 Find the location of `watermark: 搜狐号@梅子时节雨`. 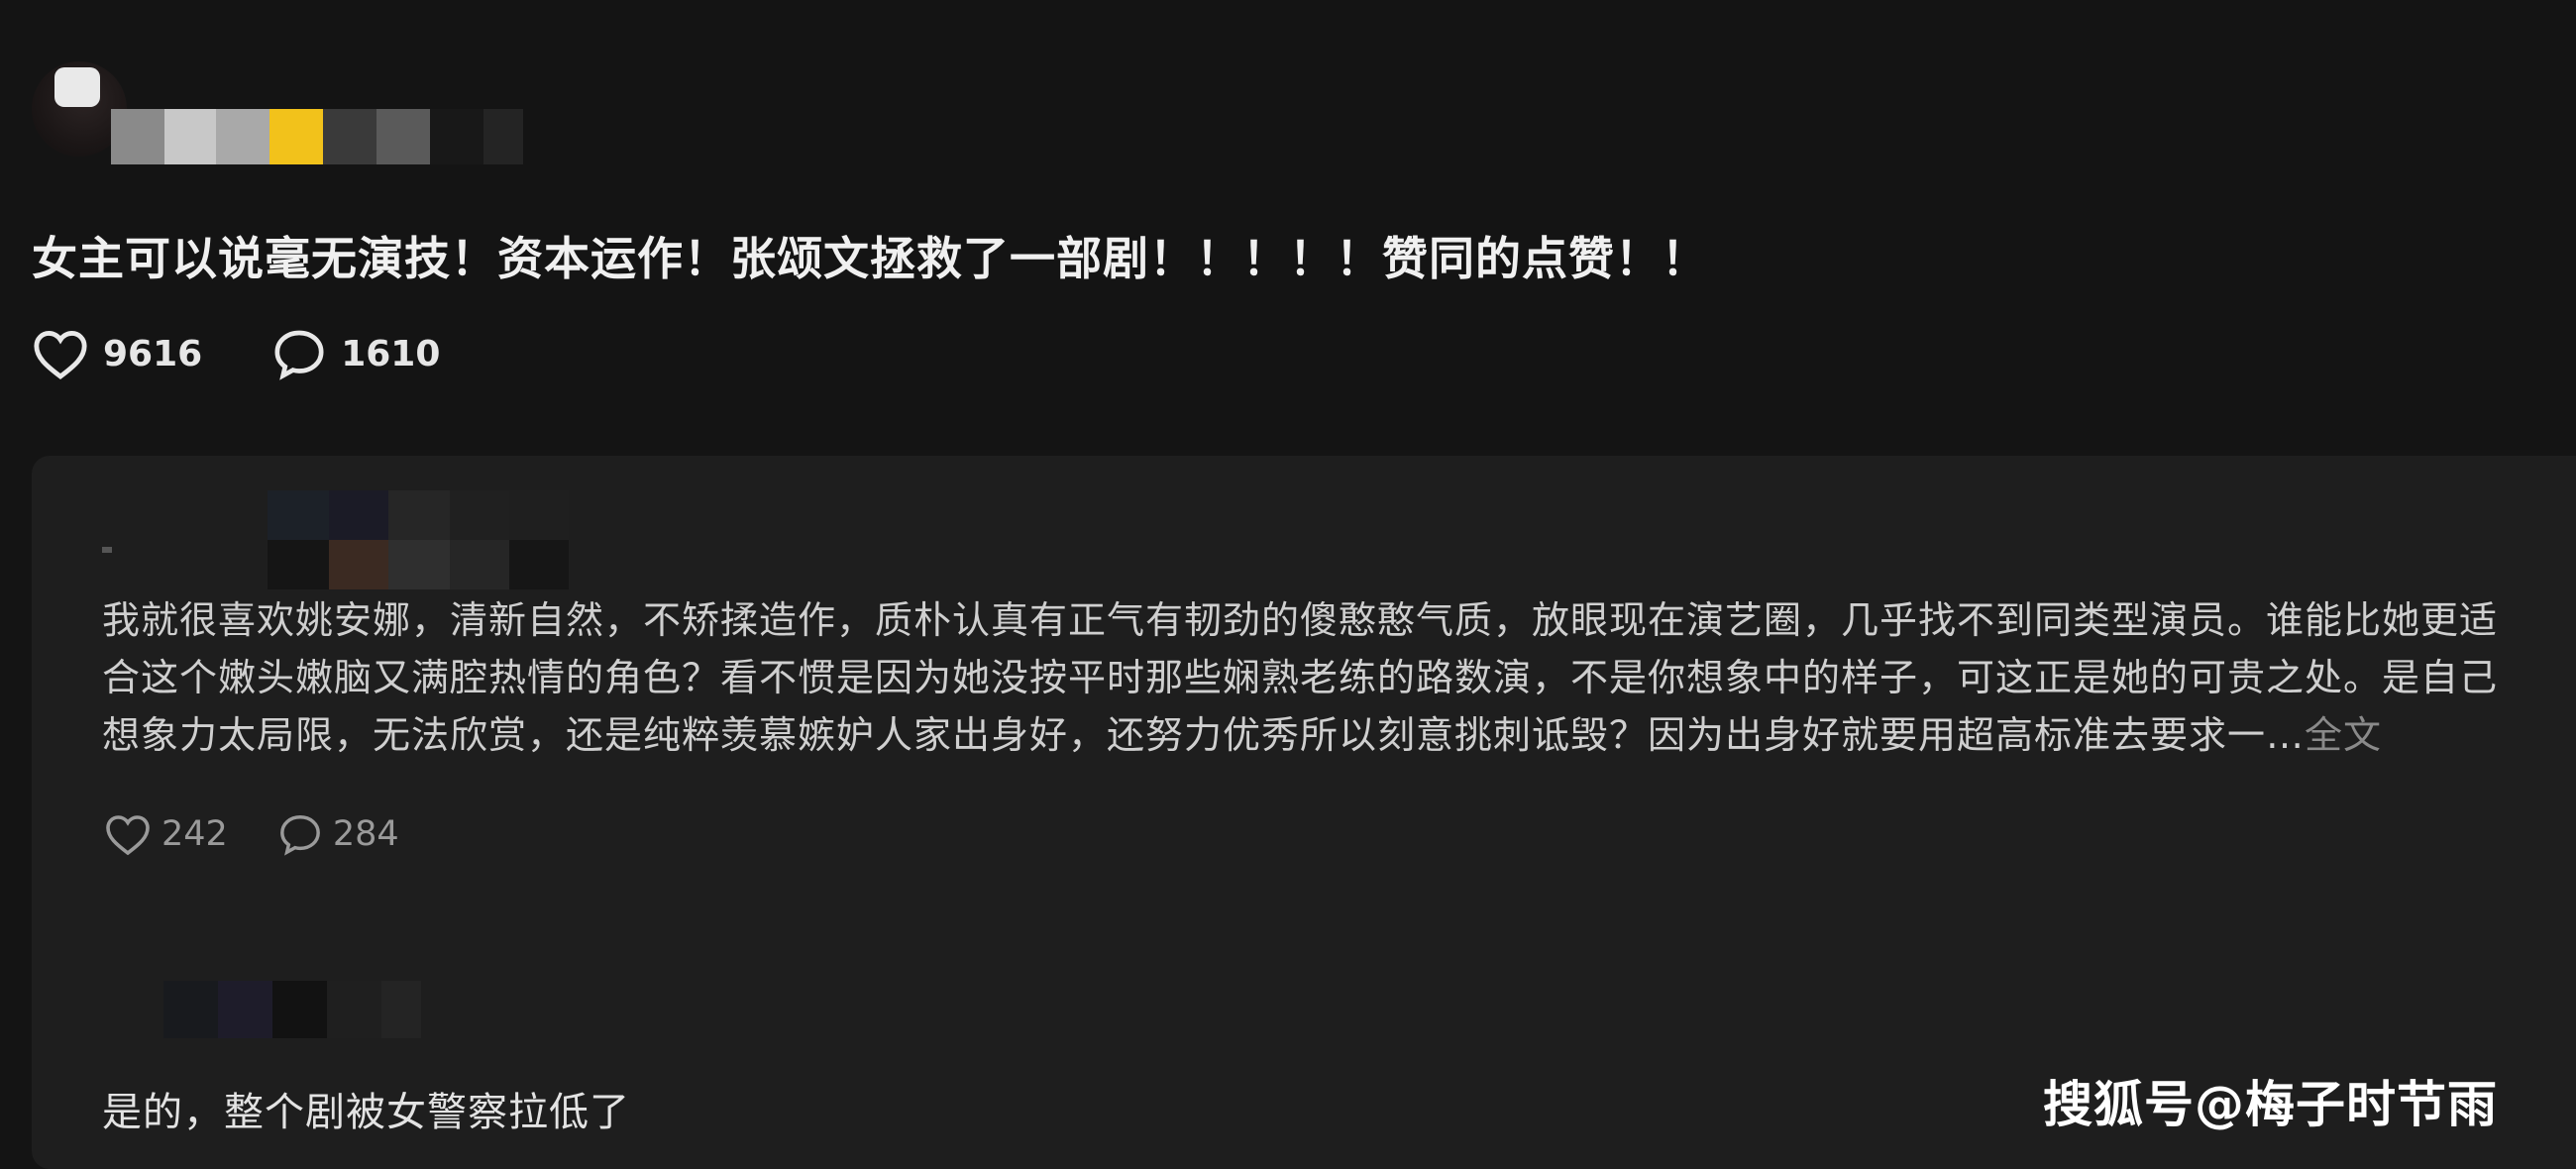

watermark: 搜狐号@梅子时节雨 is located at coordinates (2270, 1105).